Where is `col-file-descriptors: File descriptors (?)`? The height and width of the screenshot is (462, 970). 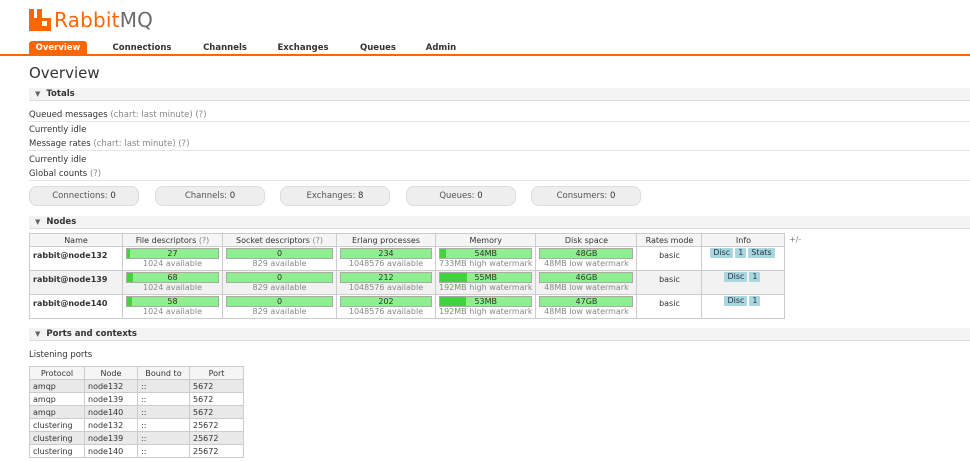
col-file-descriptors: File descriptors (?) is located at coordinates (172, 240).